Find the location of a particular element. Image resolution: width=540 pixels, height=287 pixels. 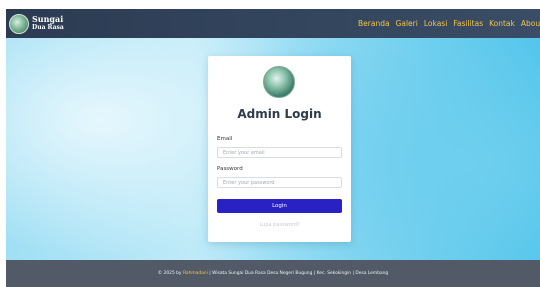

brand: Sungai Dua Rasa is located at coordinates (36, 23).